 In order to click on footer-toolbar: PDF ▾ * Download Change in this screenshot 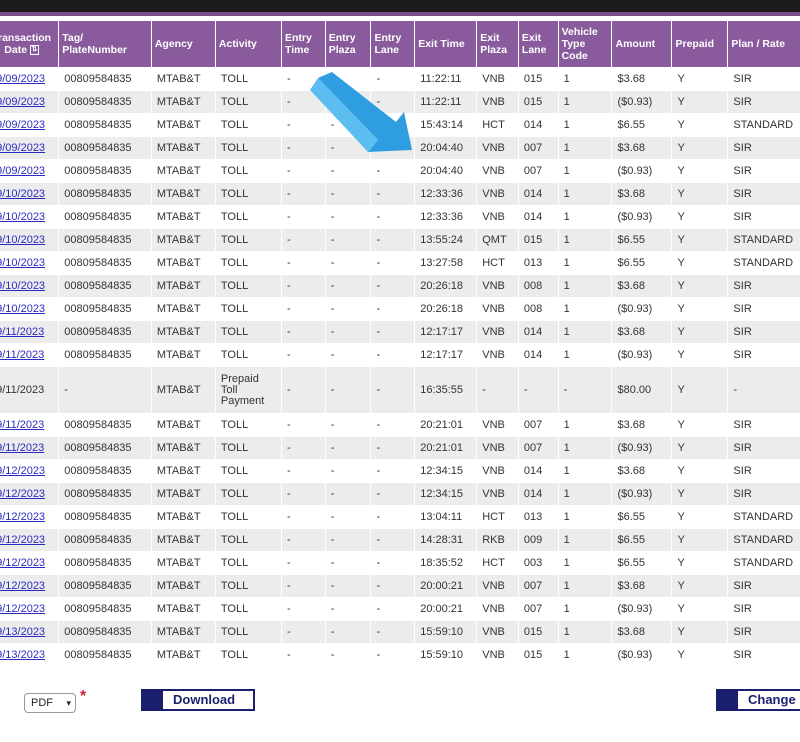, I will do `click(400, 703)`.